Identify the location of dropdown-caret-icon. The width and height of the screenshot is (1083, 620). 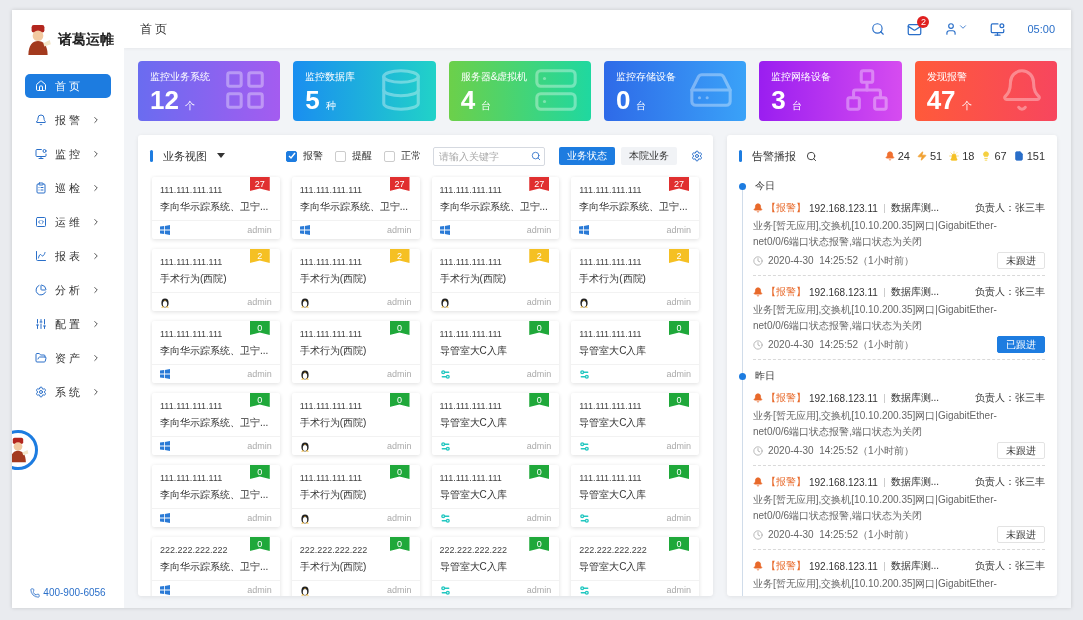
(221, 156).